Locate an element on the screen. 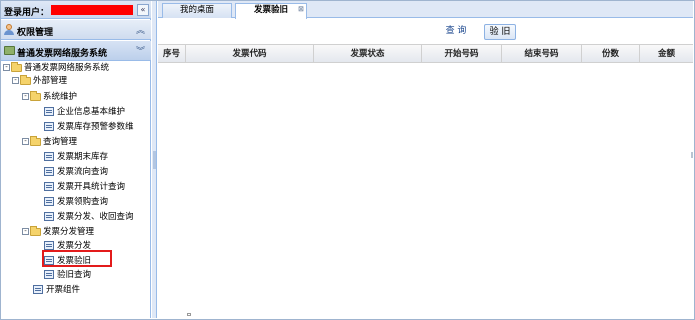 The image size is (695, 320). resize-handle is located at coordinates (189, 314).